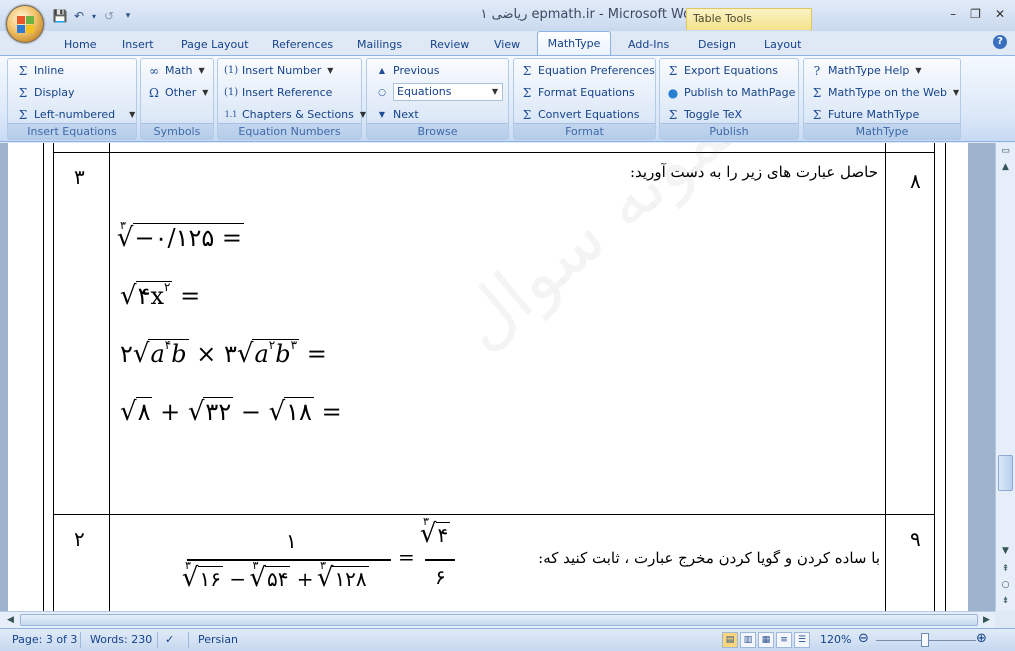  What do you see at coordinates (177, 93) in the screenshot?
I see `other-symbols-button: Ω Other ▼` at bounding box center [177, 93].